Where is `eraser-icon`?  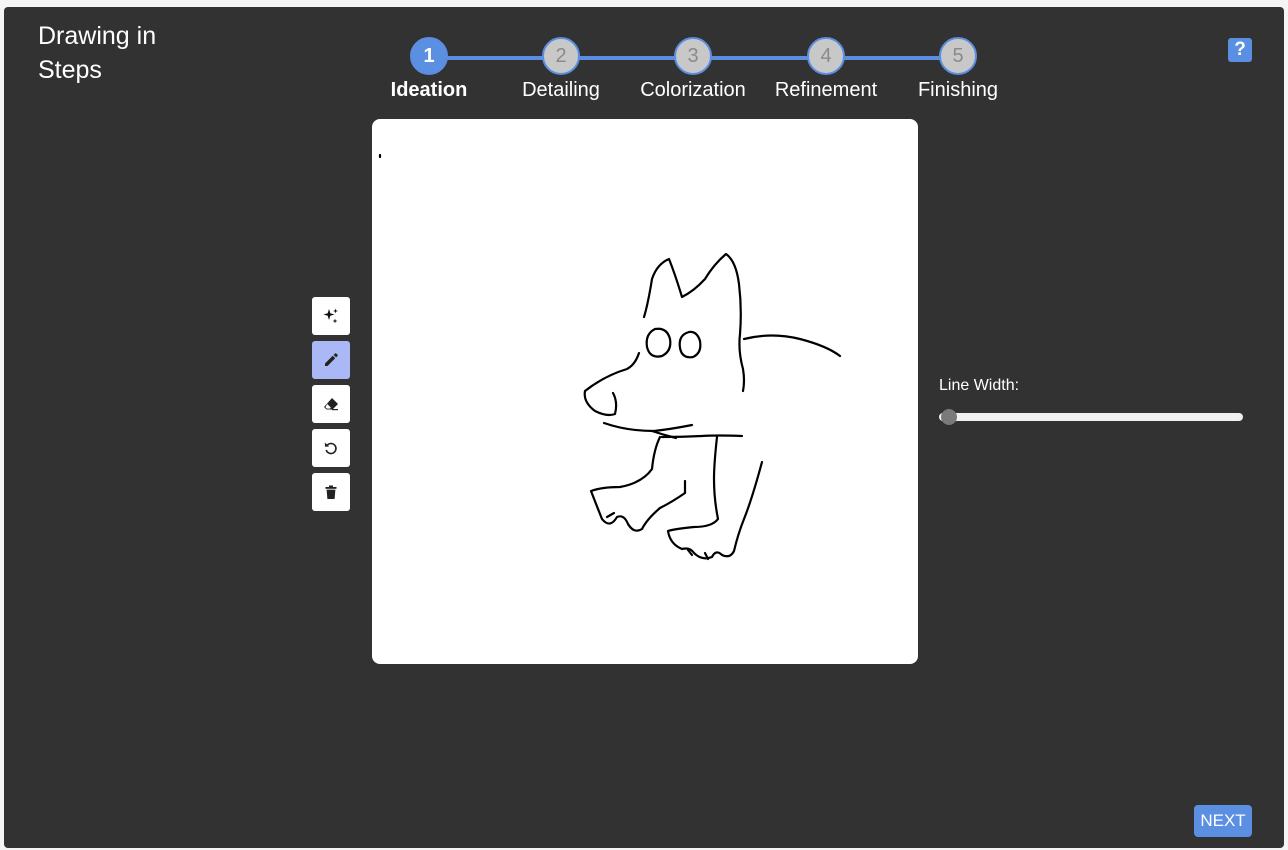 eraser-icon is located at coordinates (331, 404).